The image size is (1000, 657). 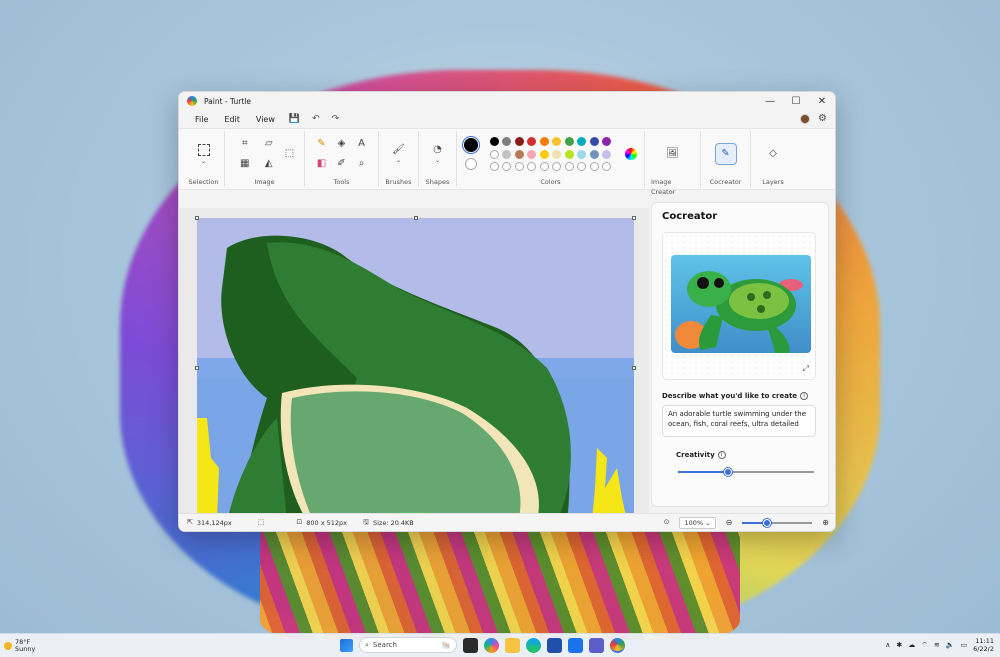 I want to click on onedrive-cloud-icon: ☁, so click(x=911, y=645).